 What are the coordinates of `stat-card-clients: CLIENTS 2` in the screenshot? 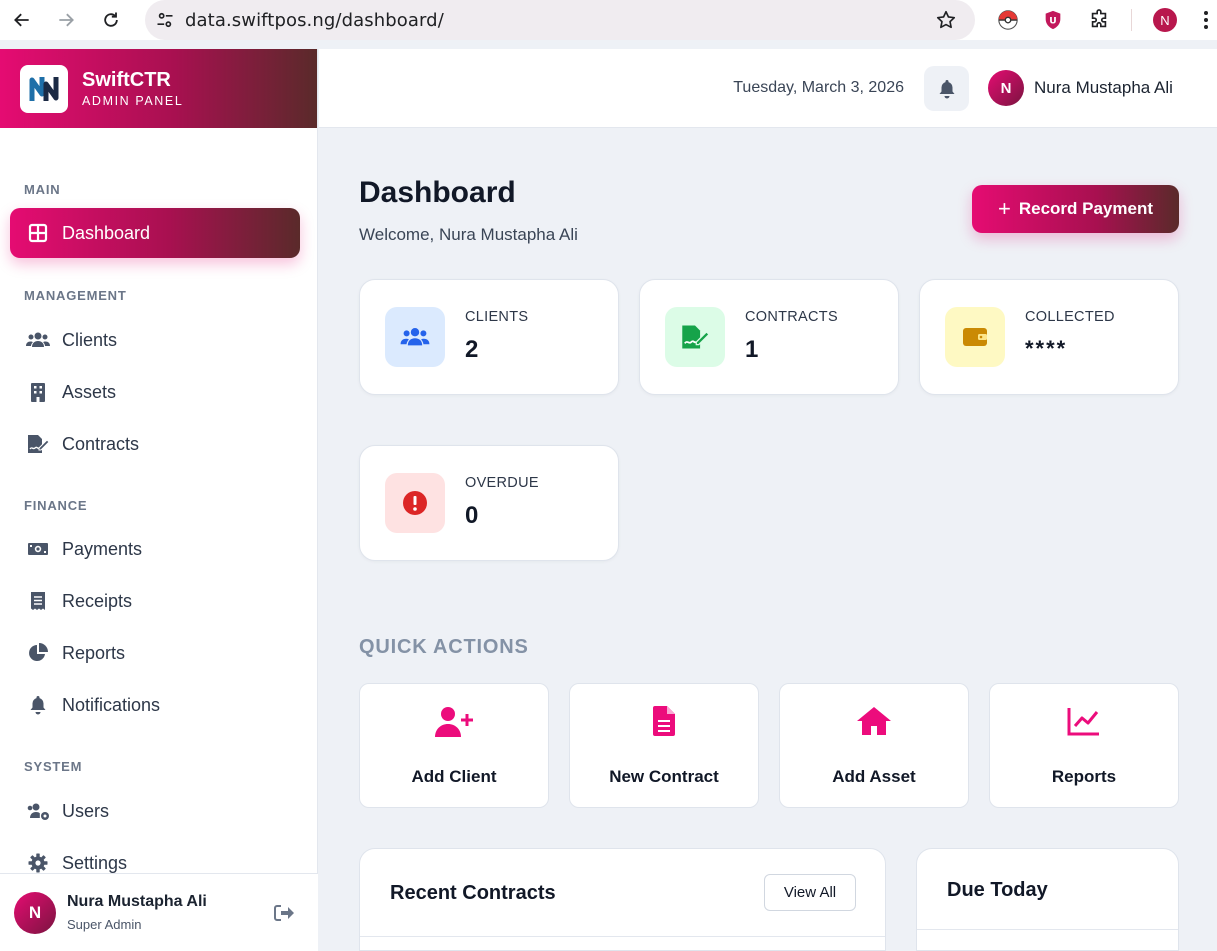 It's located at (489, 337).